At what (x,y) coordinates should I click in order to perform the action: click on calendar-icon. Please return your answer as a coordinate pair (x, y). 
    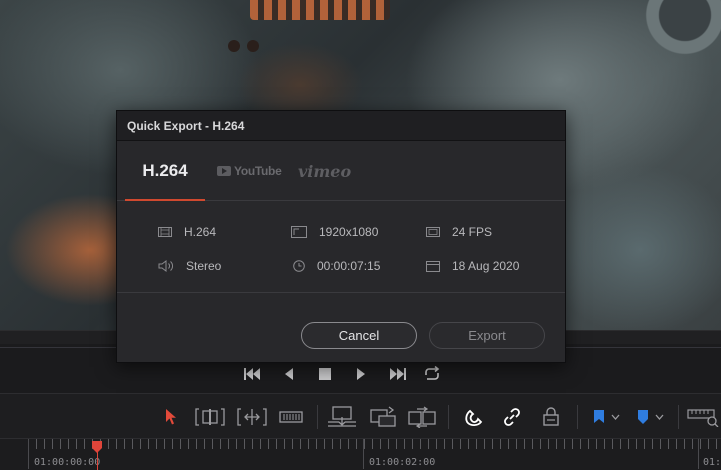
    Looking at the image, I should click on (433, 266).